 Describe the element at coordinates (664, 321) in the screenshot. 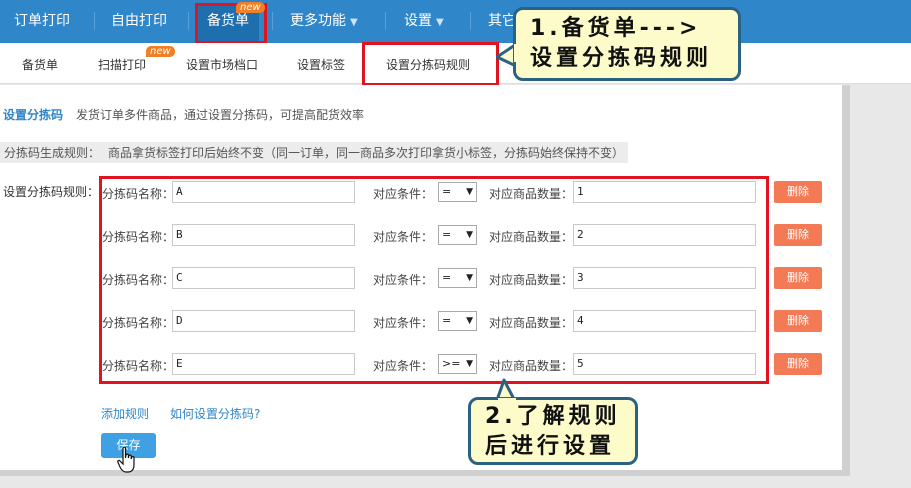

I see `rule-qty-input: 4` at that location.